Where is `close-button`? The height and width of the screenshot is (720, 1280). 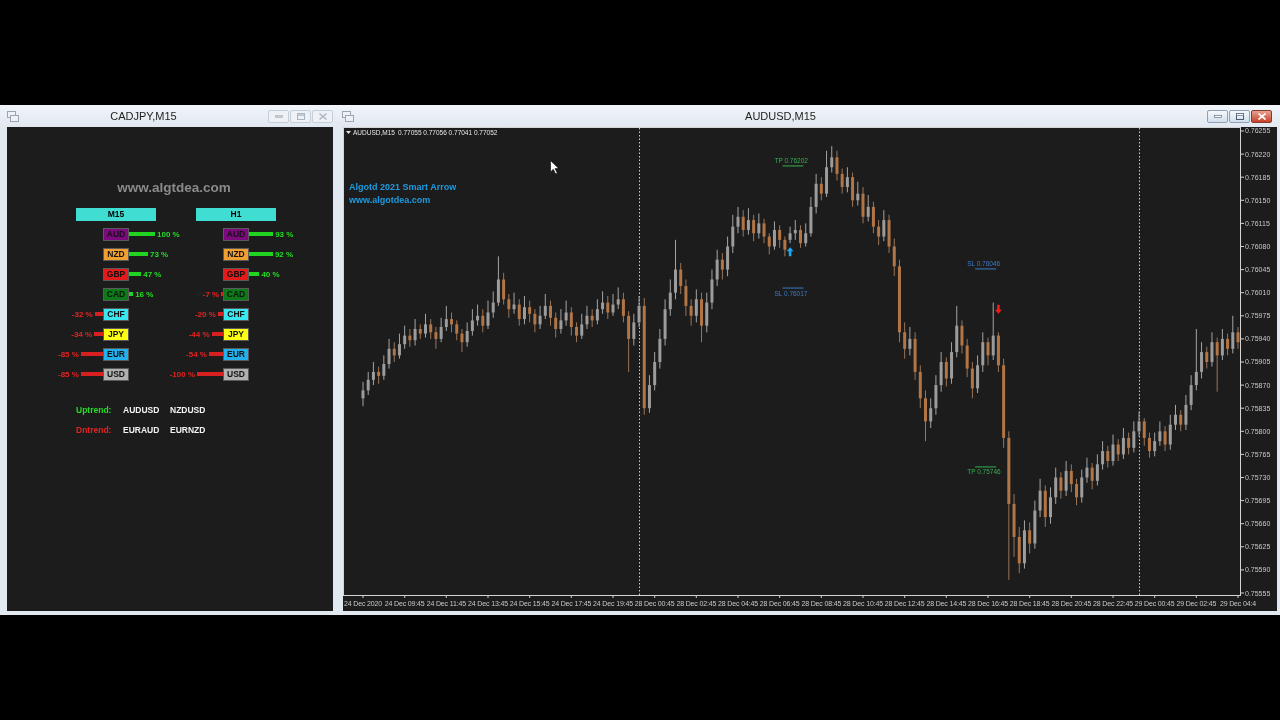 close-button is located at coordinates (1261, 116).